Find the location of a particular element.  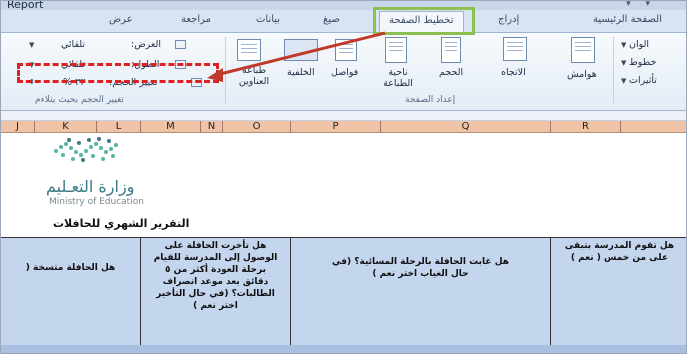

column-header-row: J K L M N O P Q R is located at coordinates (343, 127).